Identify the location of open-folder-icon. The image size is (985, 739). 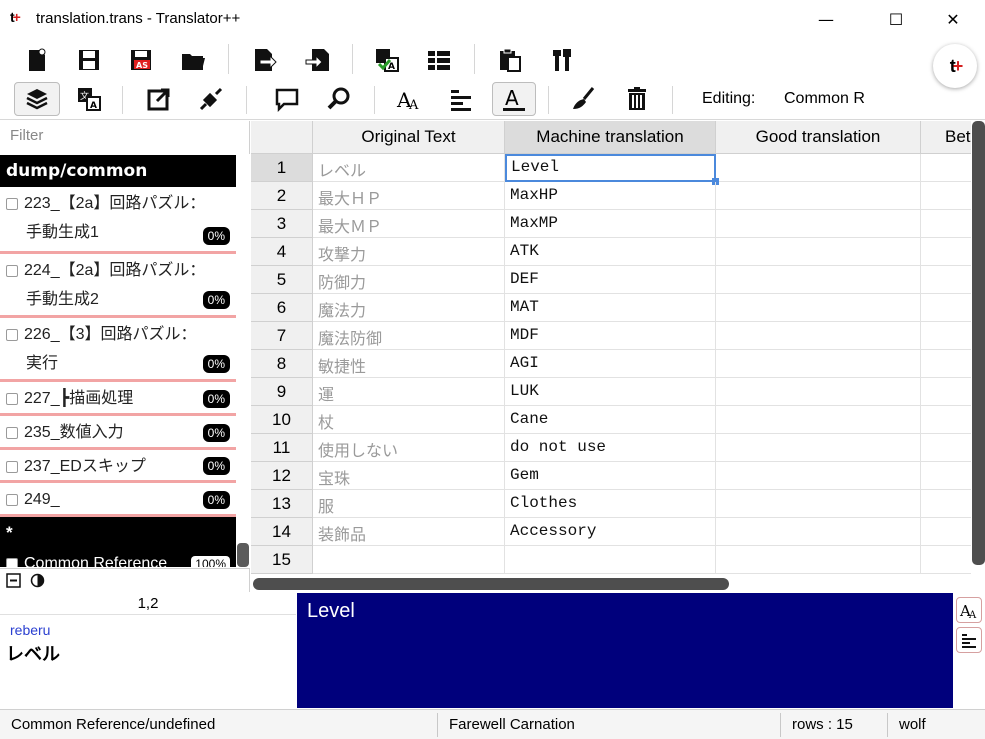
(193, 60).